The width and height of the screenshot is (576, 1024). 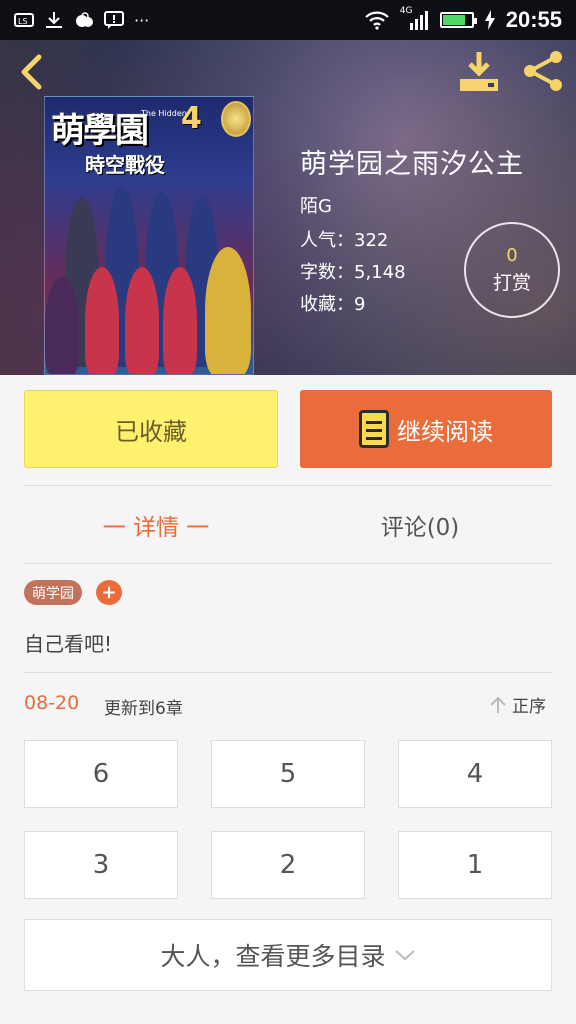 I want to click on status-time: 20:55, so click(x=533, y=19).